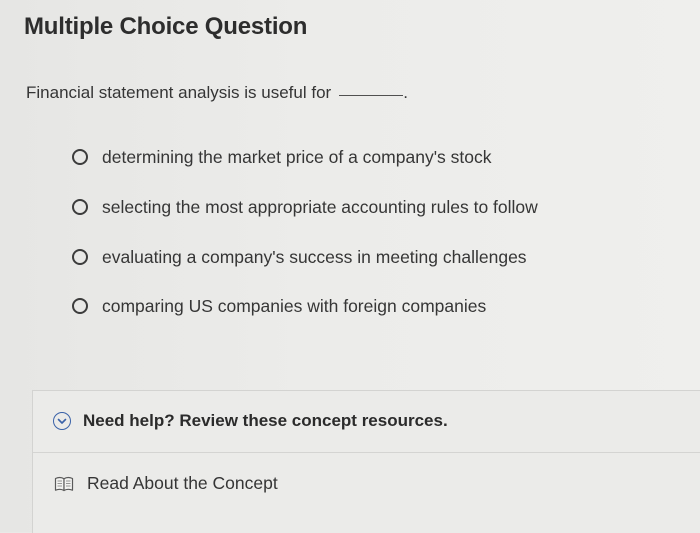 This screenshot has width=700, height=533. Describe the element at coordinates (166, 26) in the screenshot. I see `question-type-title: Multiple Choice Question` at that location.